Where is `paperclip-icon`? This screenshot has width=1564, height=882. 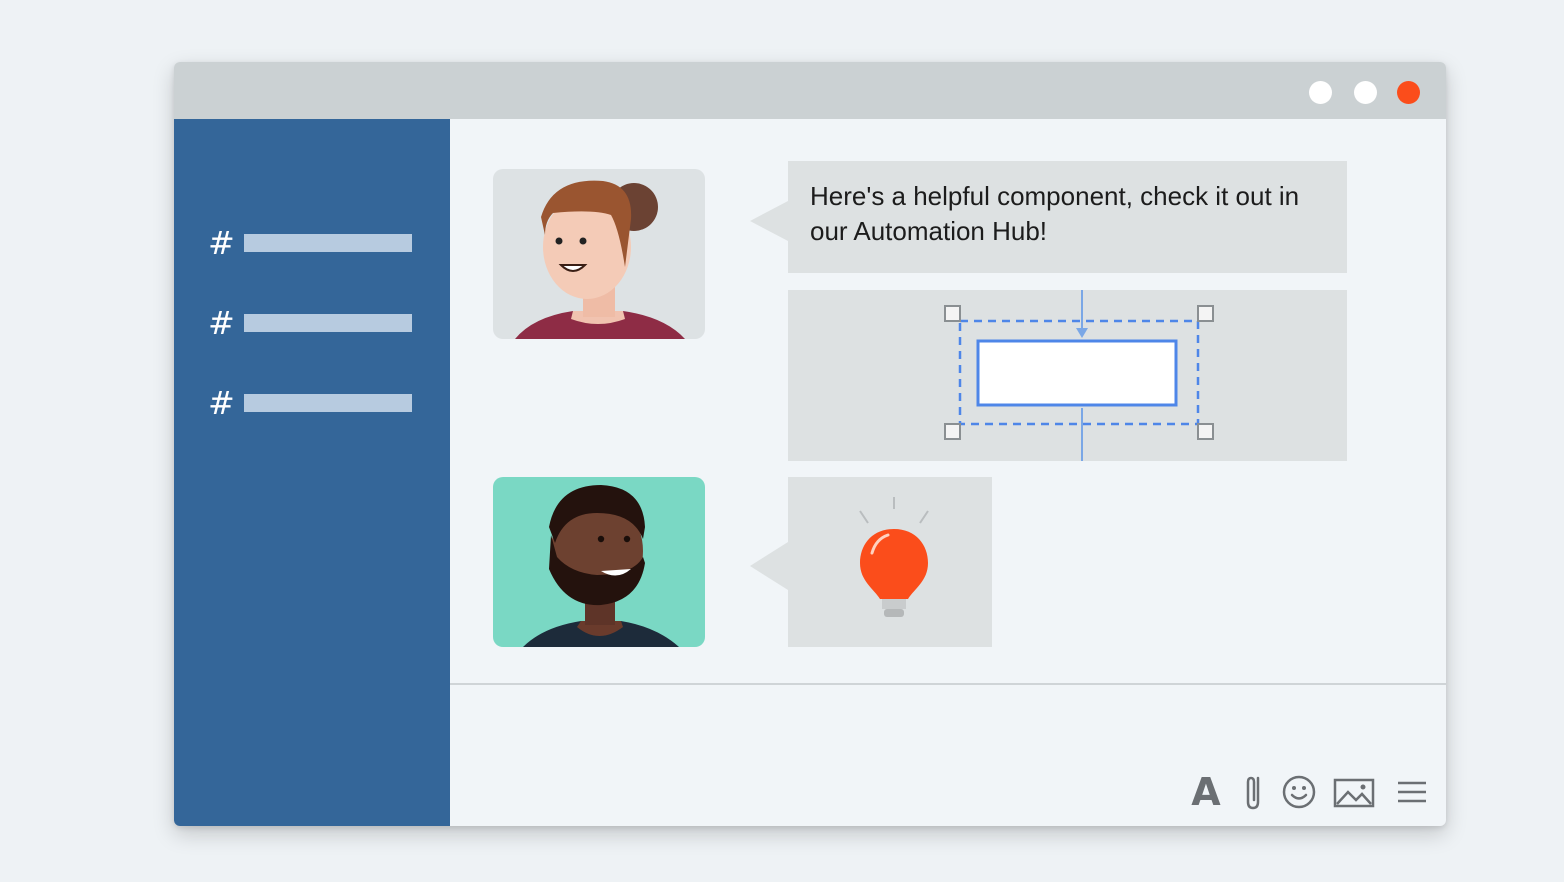 paperclip-icon is located at coordinates (1254, 792).